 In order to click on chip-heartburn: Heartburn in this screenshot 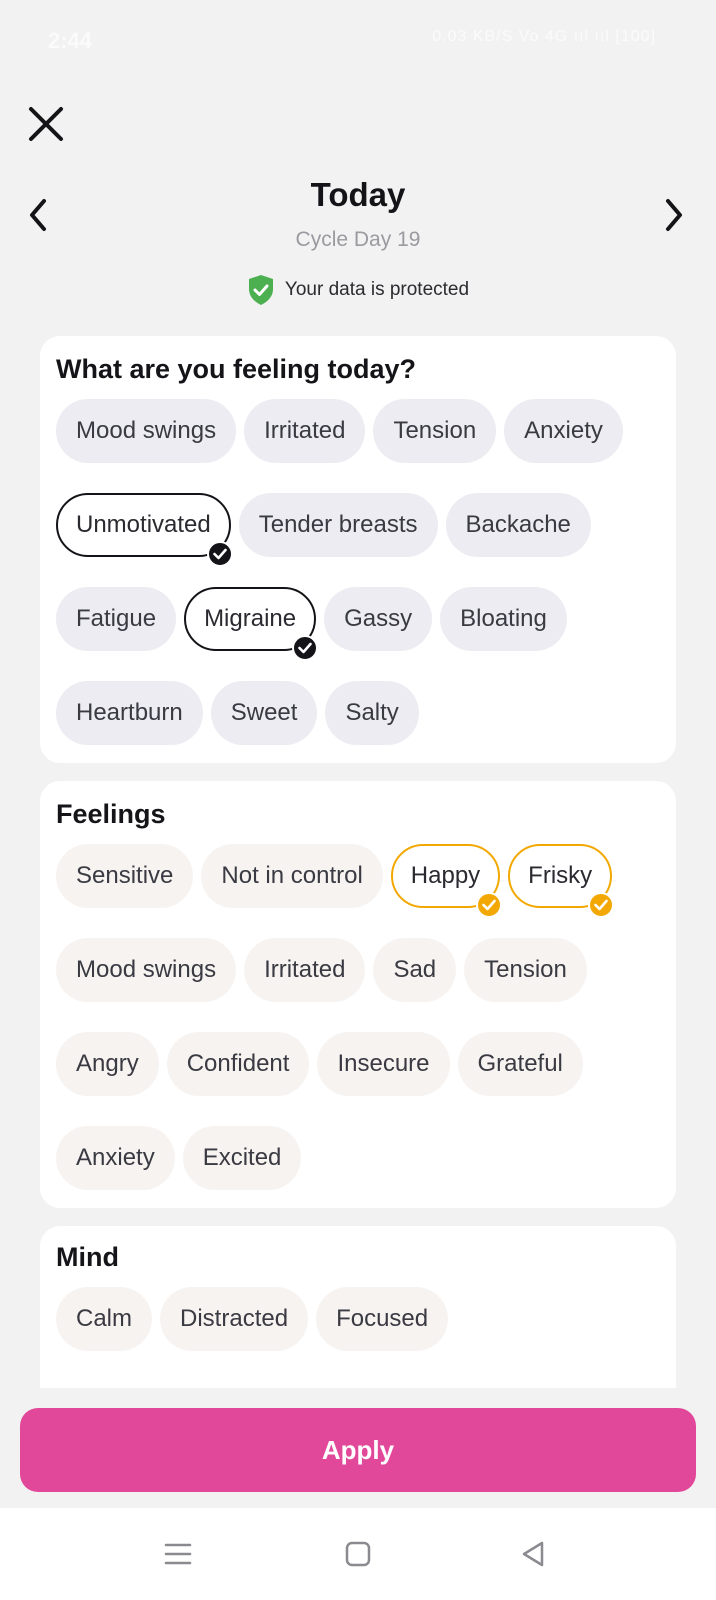, I will do `click(129, 713)`.